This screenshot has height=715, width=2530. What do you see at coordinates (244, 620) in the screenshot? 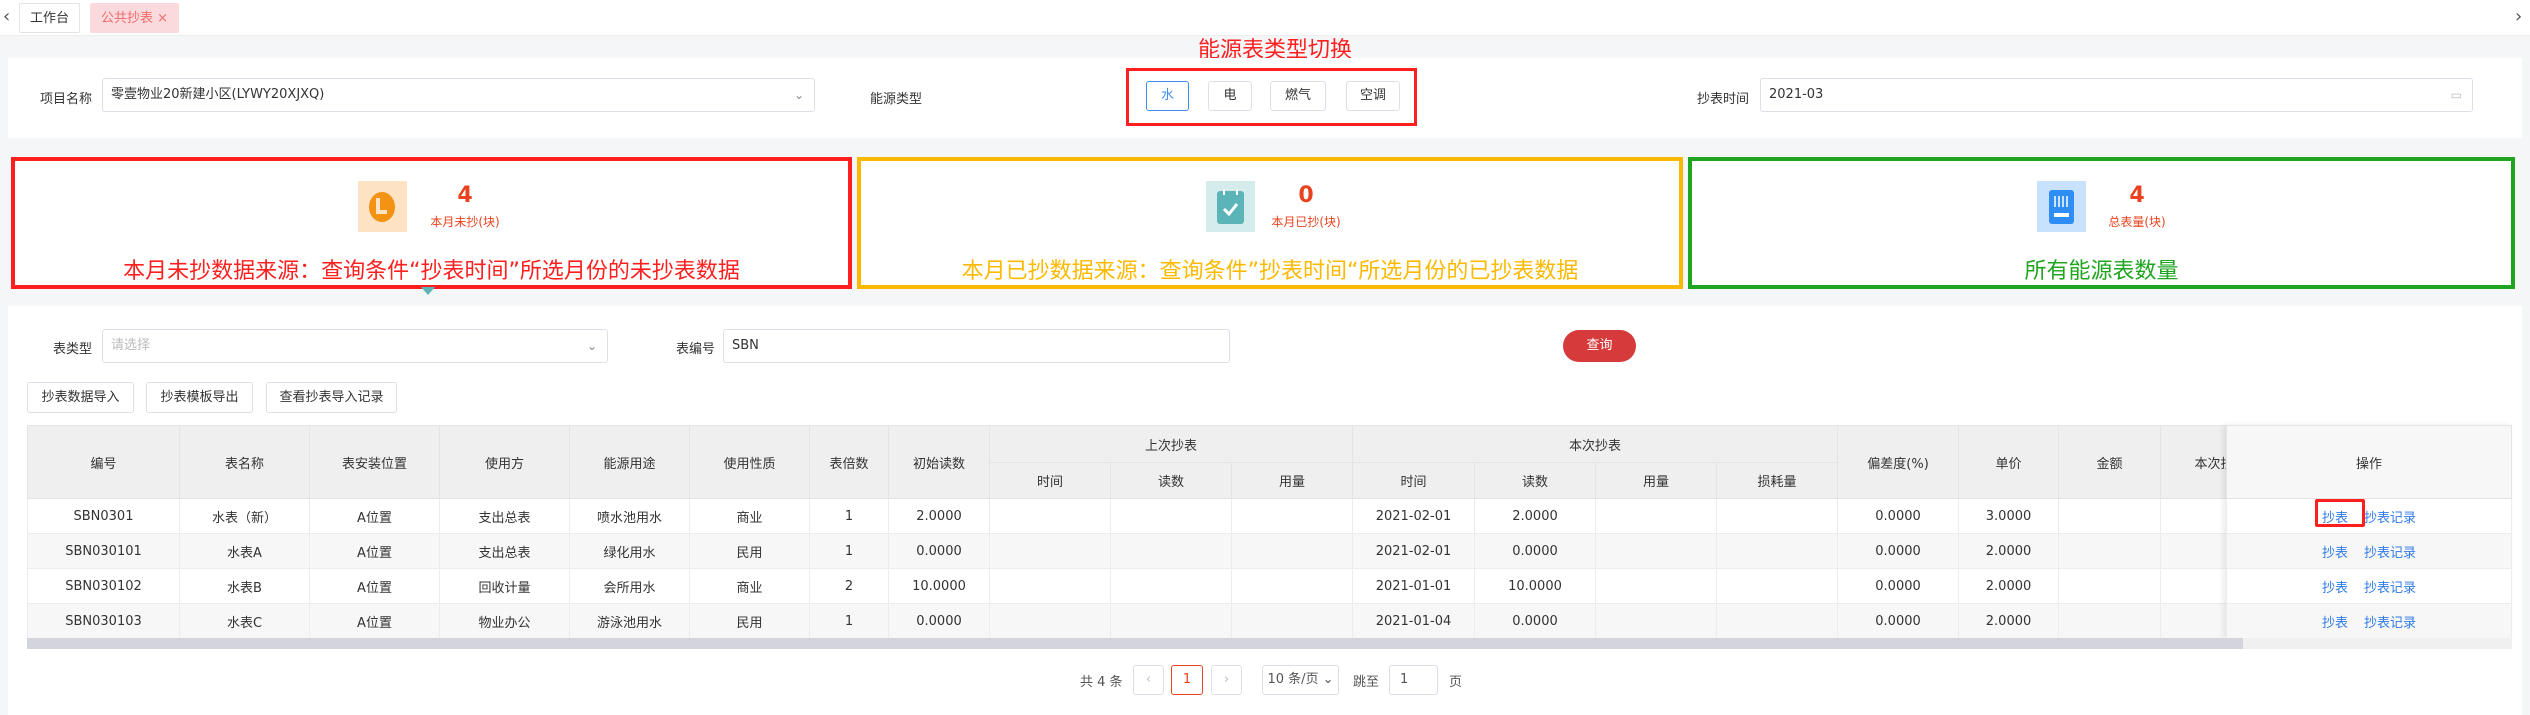
I see `table-cell: 水表C` at bounding box center [244, 620].